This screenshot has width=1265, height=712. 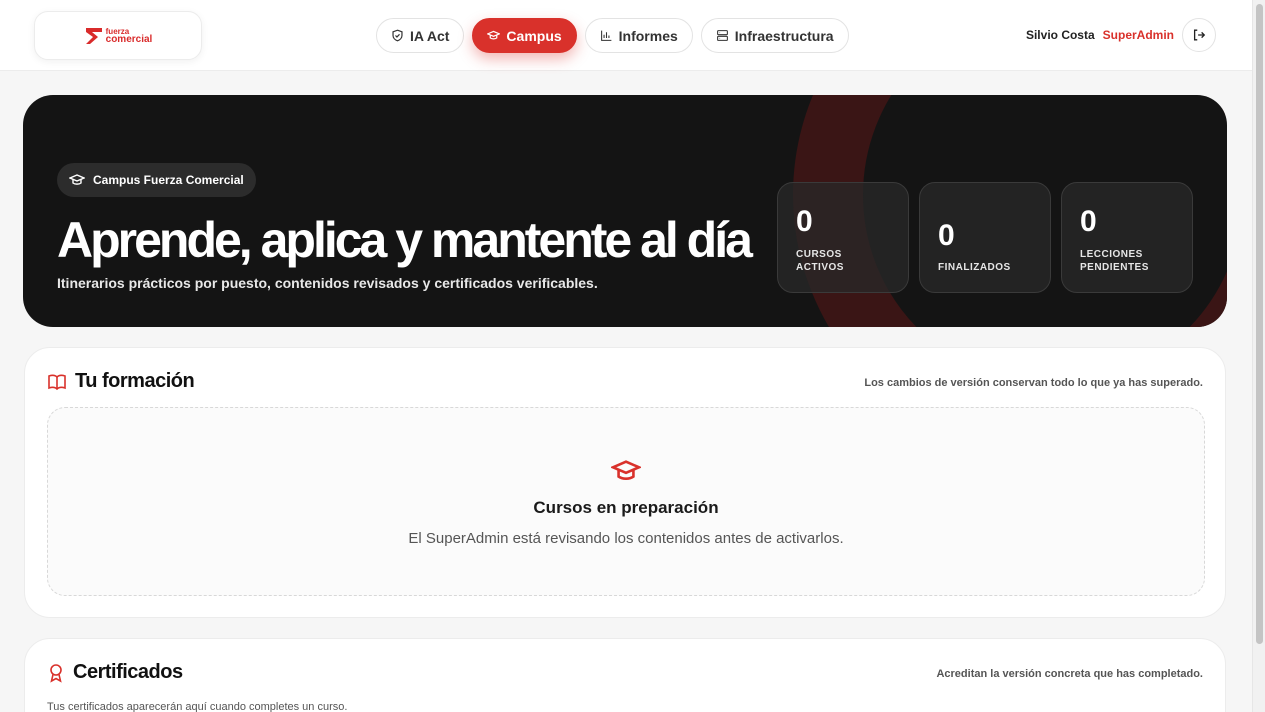 What do you see at coordinates (626, 507) in the screenshot?
I see `empty-state-title: Cursos en preparación` at bounding box center [626, 507].